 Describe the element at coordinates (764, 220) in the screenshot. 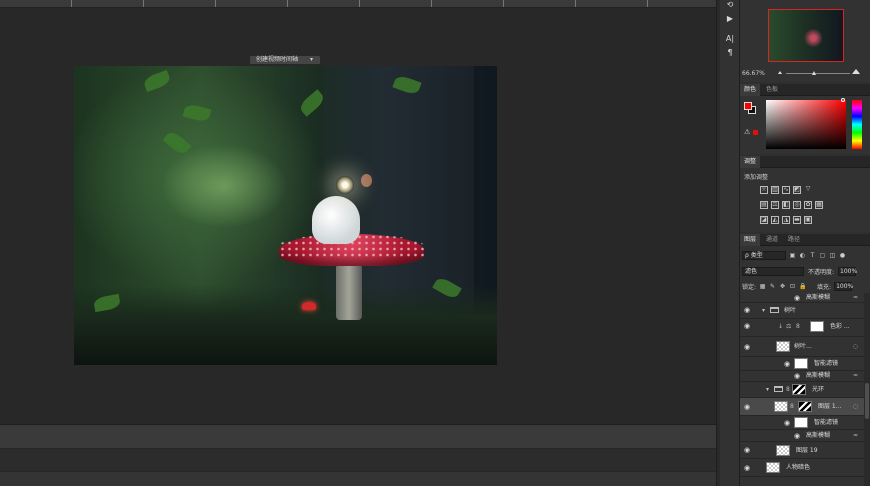

I see `invert-icon: ◪` at that location.